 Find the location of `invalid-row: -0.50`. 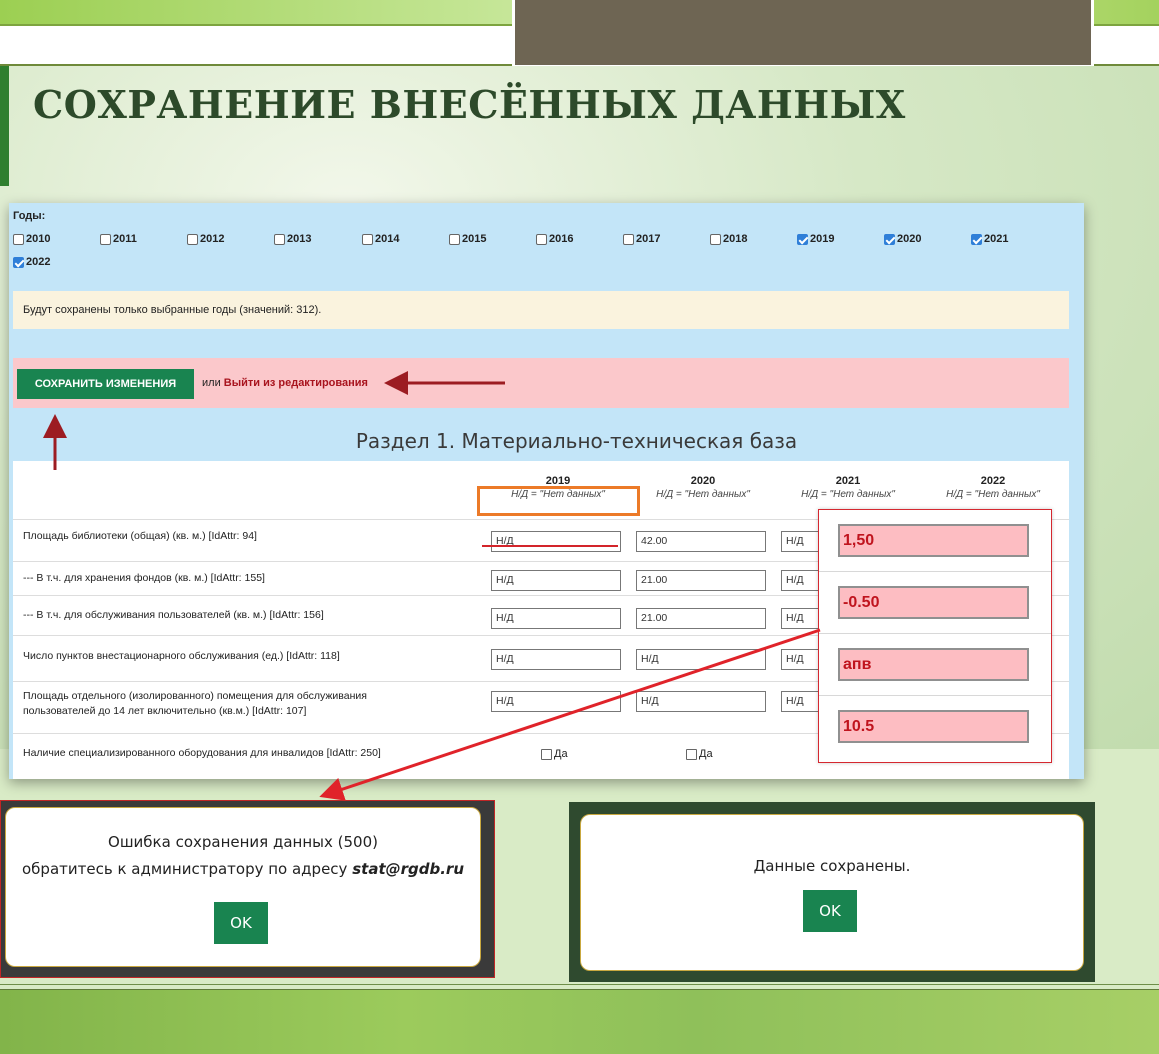

invalid-row: -0.50 is located at coordinates (935, 603).